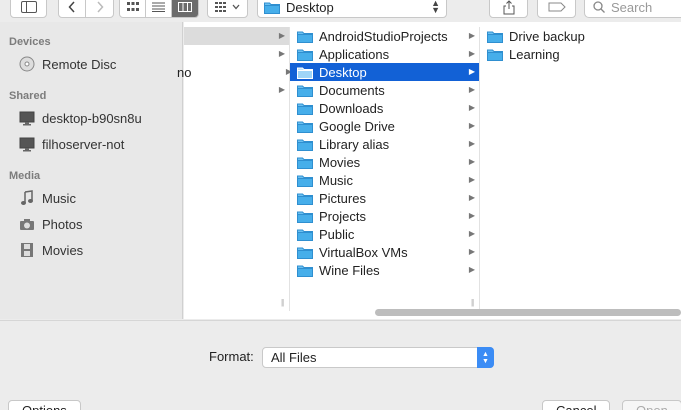 The width and height of the screenshot is (681, 410). Describe the element at coordinates (576, 405) in the screenshot. I see `cancel-button: Cancel` at that location.